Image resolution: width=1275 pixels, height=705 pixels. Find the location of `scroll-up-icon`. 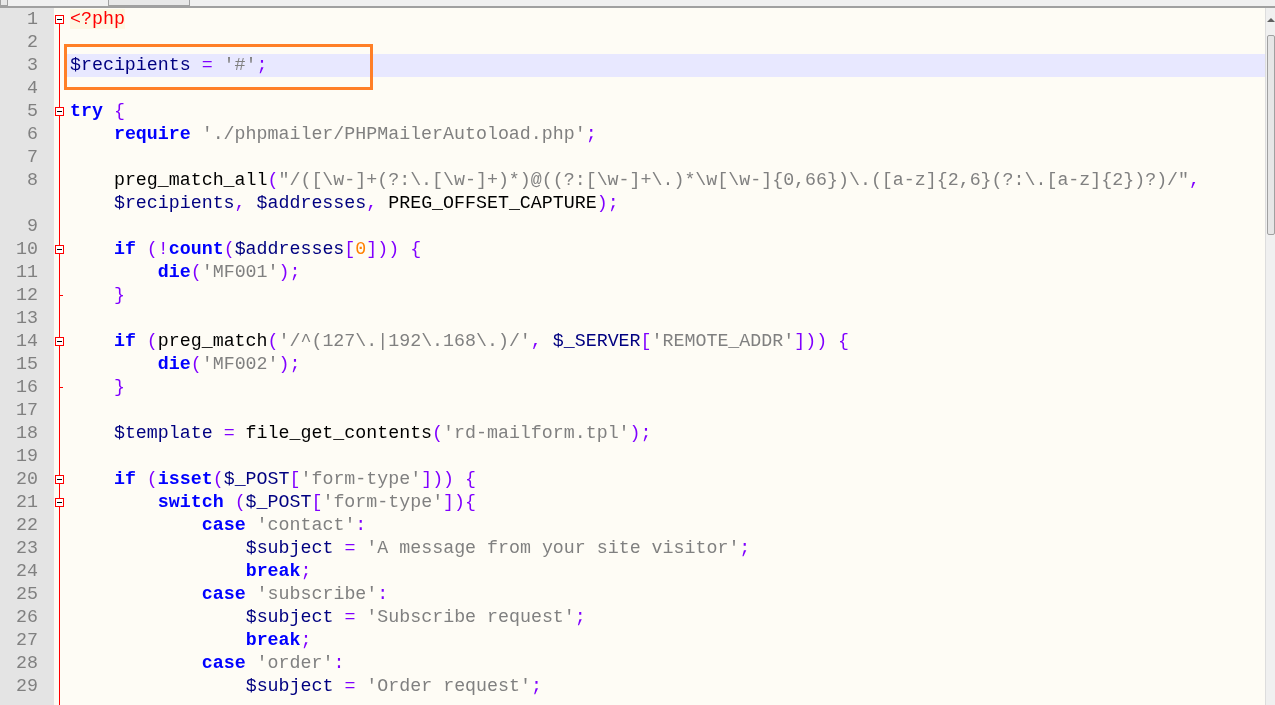

scroll-up-icon is located at coordinates (1271, 20).